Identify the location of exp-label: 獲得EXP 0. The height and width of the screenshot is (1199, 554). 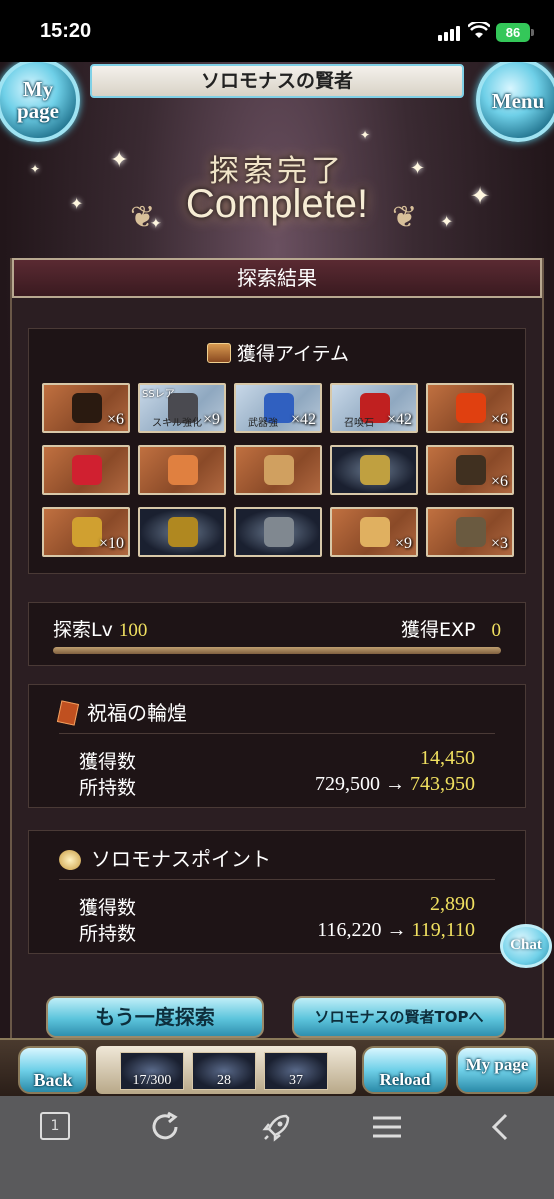
(451, 628).